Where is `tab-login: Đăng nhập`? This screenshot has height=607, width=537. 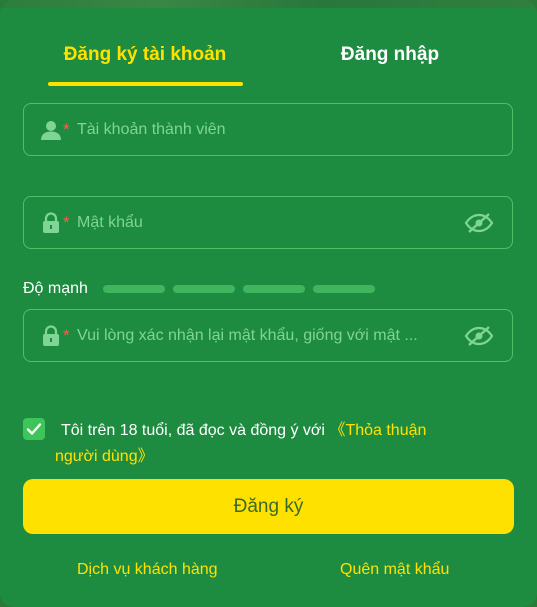
tab-login: Đăng nhập is located at coordinates (390, 57).